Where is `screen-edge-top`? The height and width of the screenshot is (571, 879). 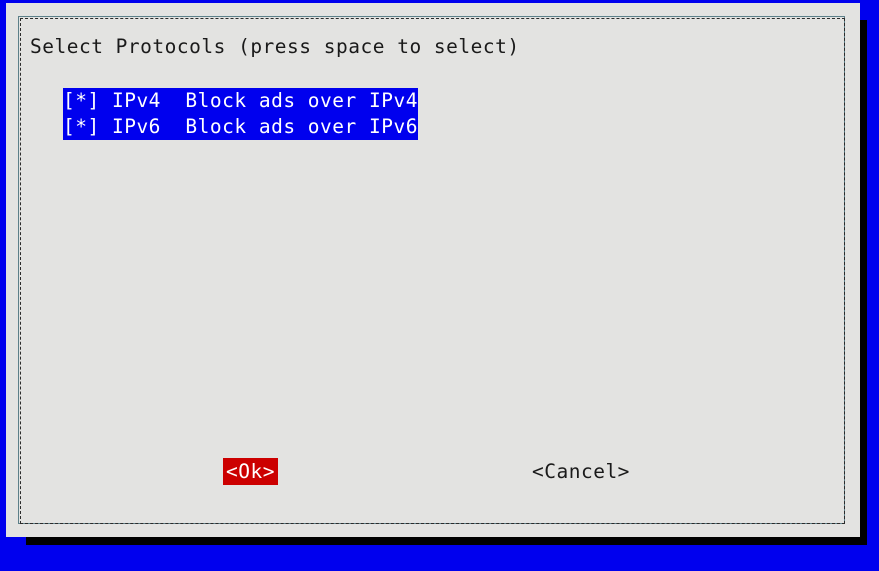 screen-edge-top is located at coordinates (439, 1).